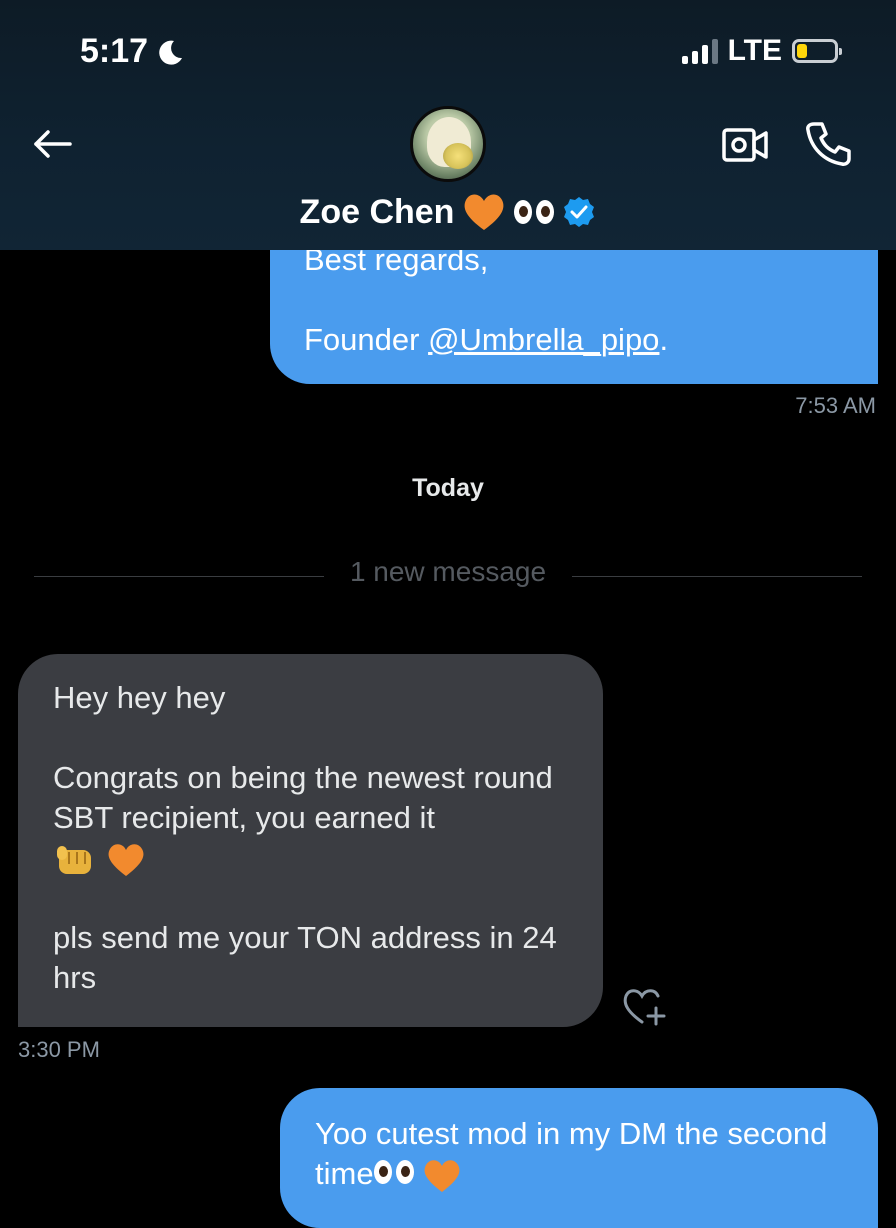  What do you see at coordinates (817, 51) in the screenshot?
I see `battery-icon` at bounding box center [817, 51].